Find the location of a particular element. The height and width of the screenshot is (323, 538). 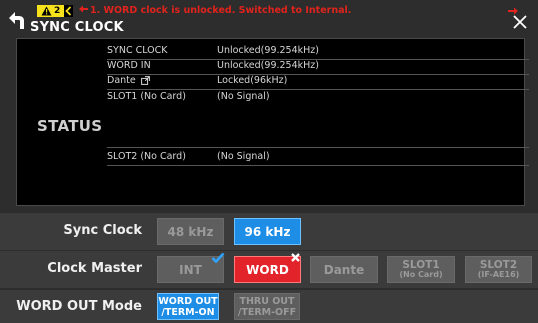

word-out-line2: /TERM-ON is located at coordinates (188, 312).